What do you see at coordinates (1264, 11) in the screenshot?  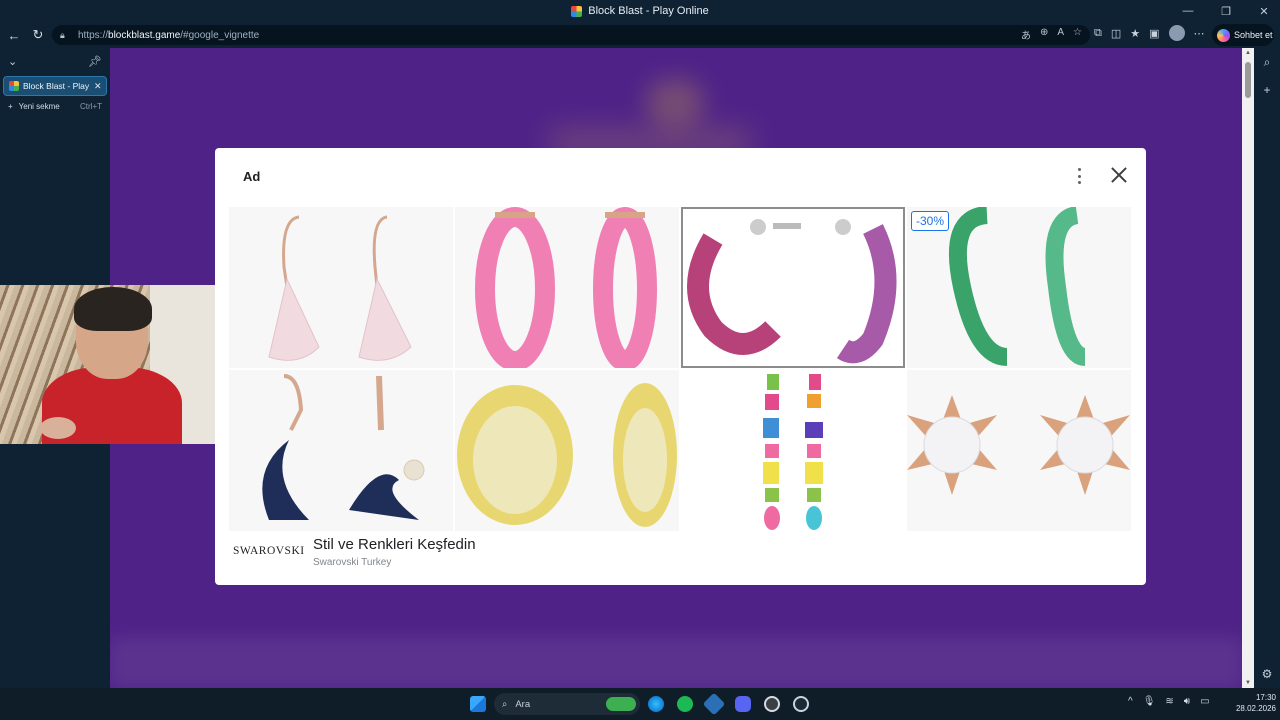 I see `close-window-button: ✕` at bounding box center [1264, 11].